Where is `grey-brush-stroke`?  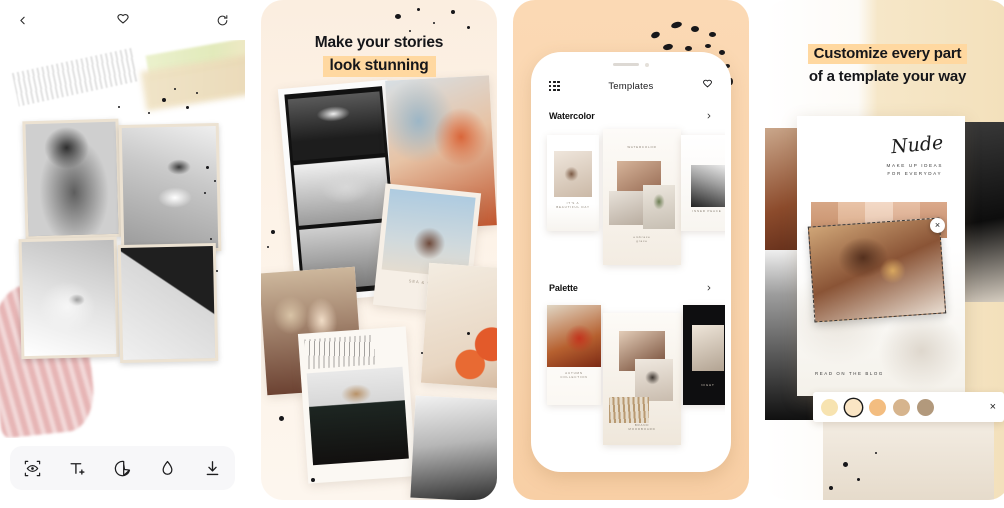
grey-brush-stroke is located at coordinates (76, 77).